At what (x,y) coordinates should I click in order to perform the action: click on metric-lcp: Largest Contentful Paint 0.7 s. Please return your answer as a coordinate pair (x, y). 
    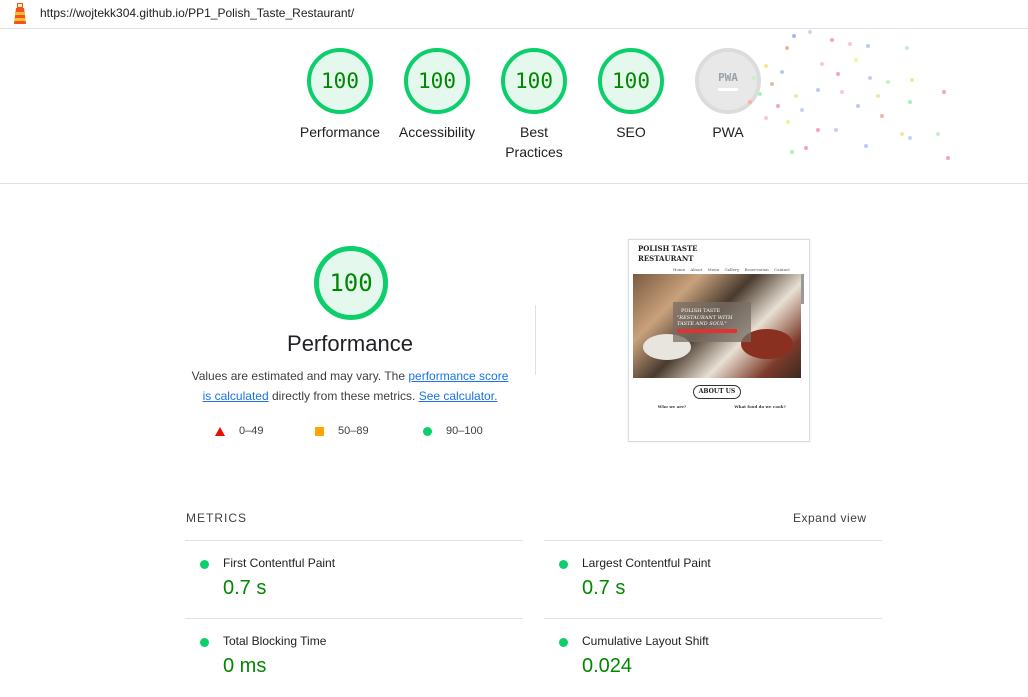
    Looking at the image, I should click on (713, 579).